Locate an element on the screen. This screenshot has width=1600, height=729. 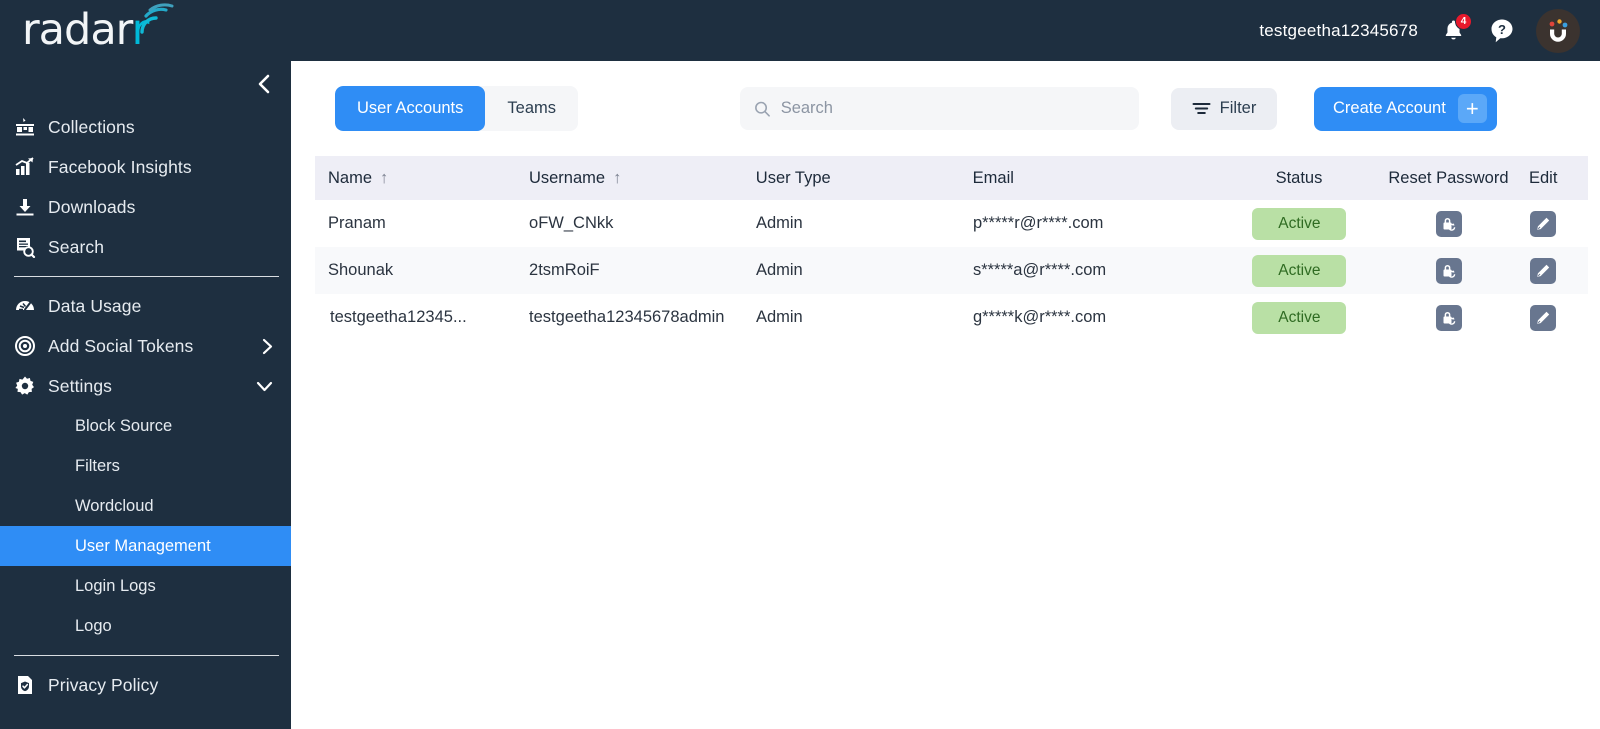
sidebar-item-search: Search is located at coordinates (145, 247).